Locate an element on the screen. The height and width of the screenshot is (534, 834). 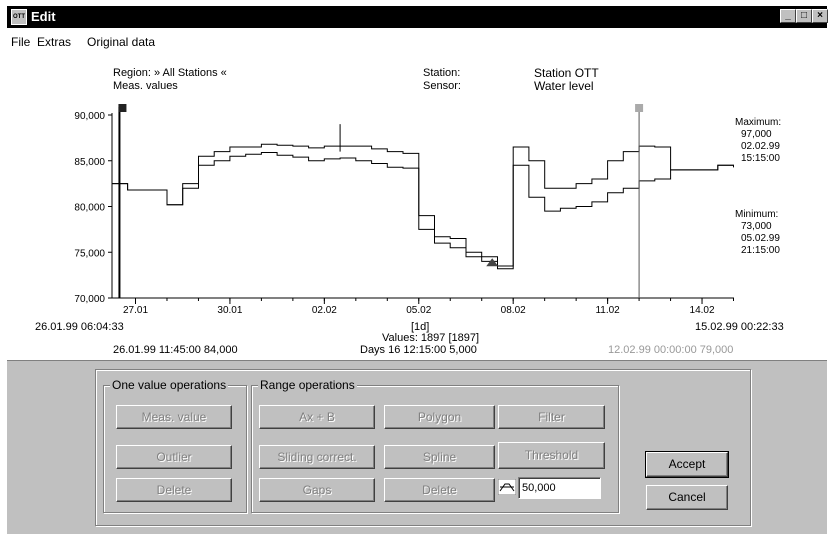
close-button: × is located at coordinates (820, 16).